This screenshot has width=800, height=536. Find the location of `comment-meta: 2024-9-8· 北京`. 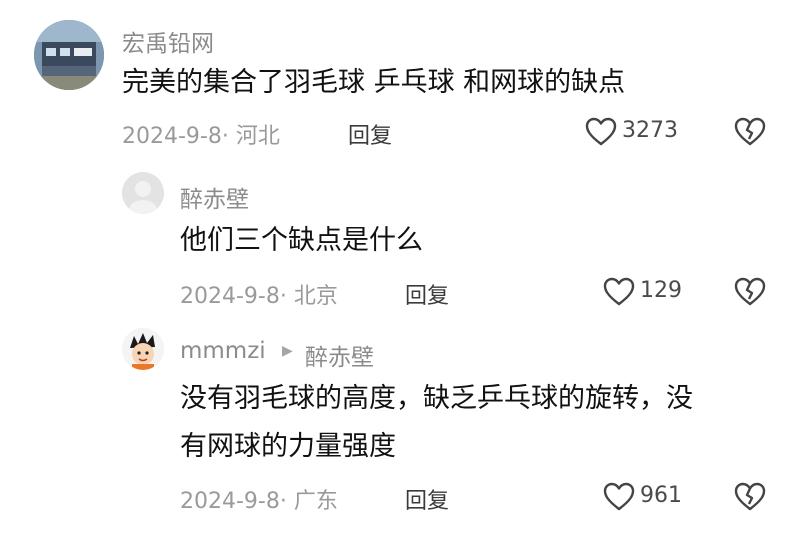

comment-meta: 2024-9-8· 北京 is located at coordinates (259, 296).